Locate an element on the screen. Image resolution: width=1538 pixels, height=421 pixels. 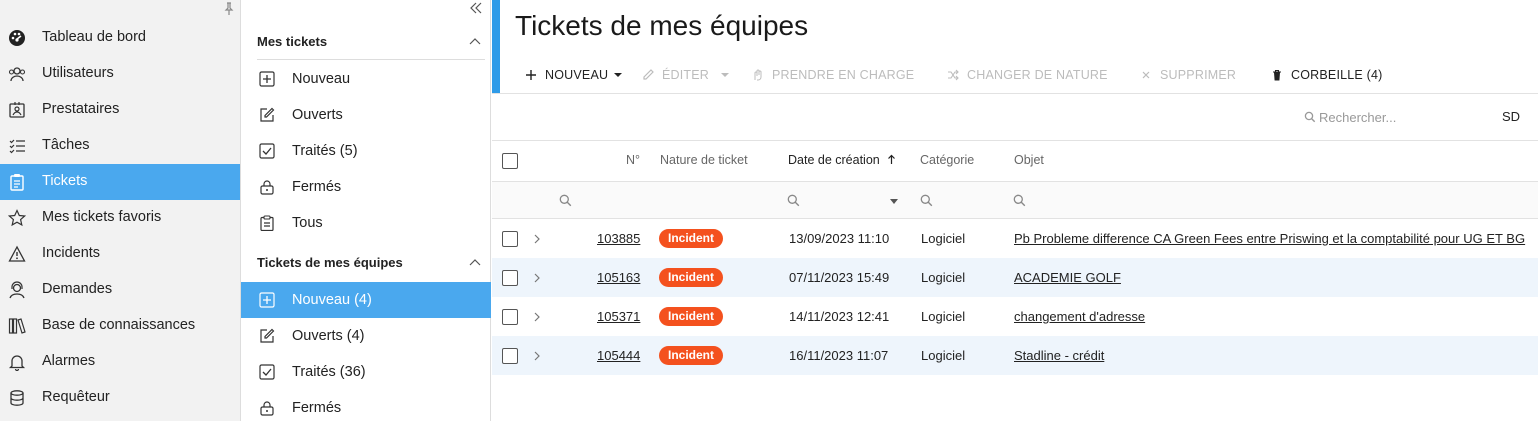
books-icon is located at coordinates (17, 326).